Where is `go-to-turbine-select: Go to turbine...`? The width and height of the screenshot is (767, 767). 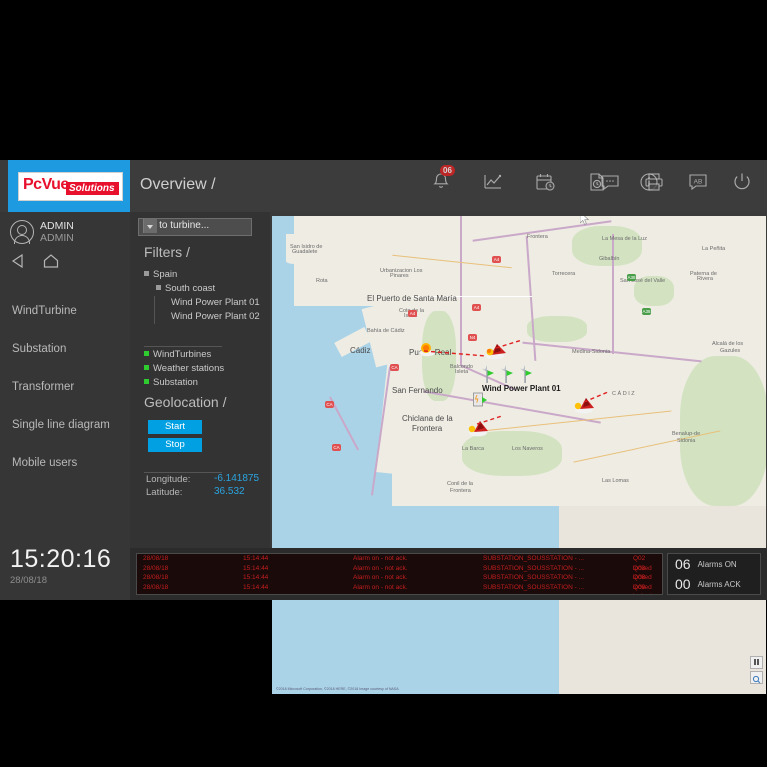 go-to-turbine-select: Go to turbine... is located at coordinates (195, 227).